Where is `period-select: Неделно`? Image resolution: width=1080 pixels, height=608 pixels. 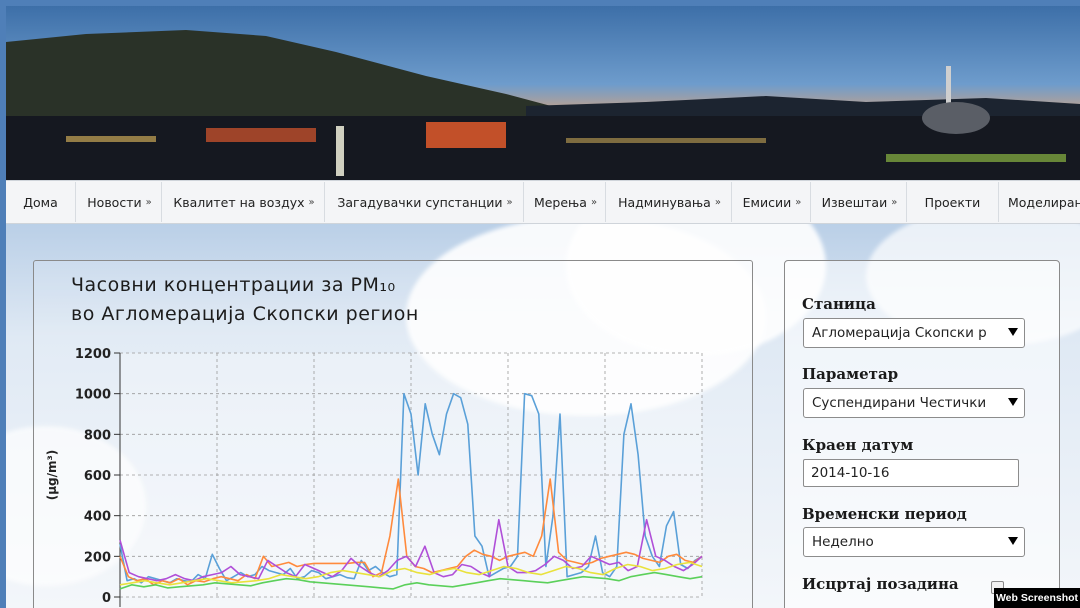
period-select: Неделно is located at coordinates (914, 542).